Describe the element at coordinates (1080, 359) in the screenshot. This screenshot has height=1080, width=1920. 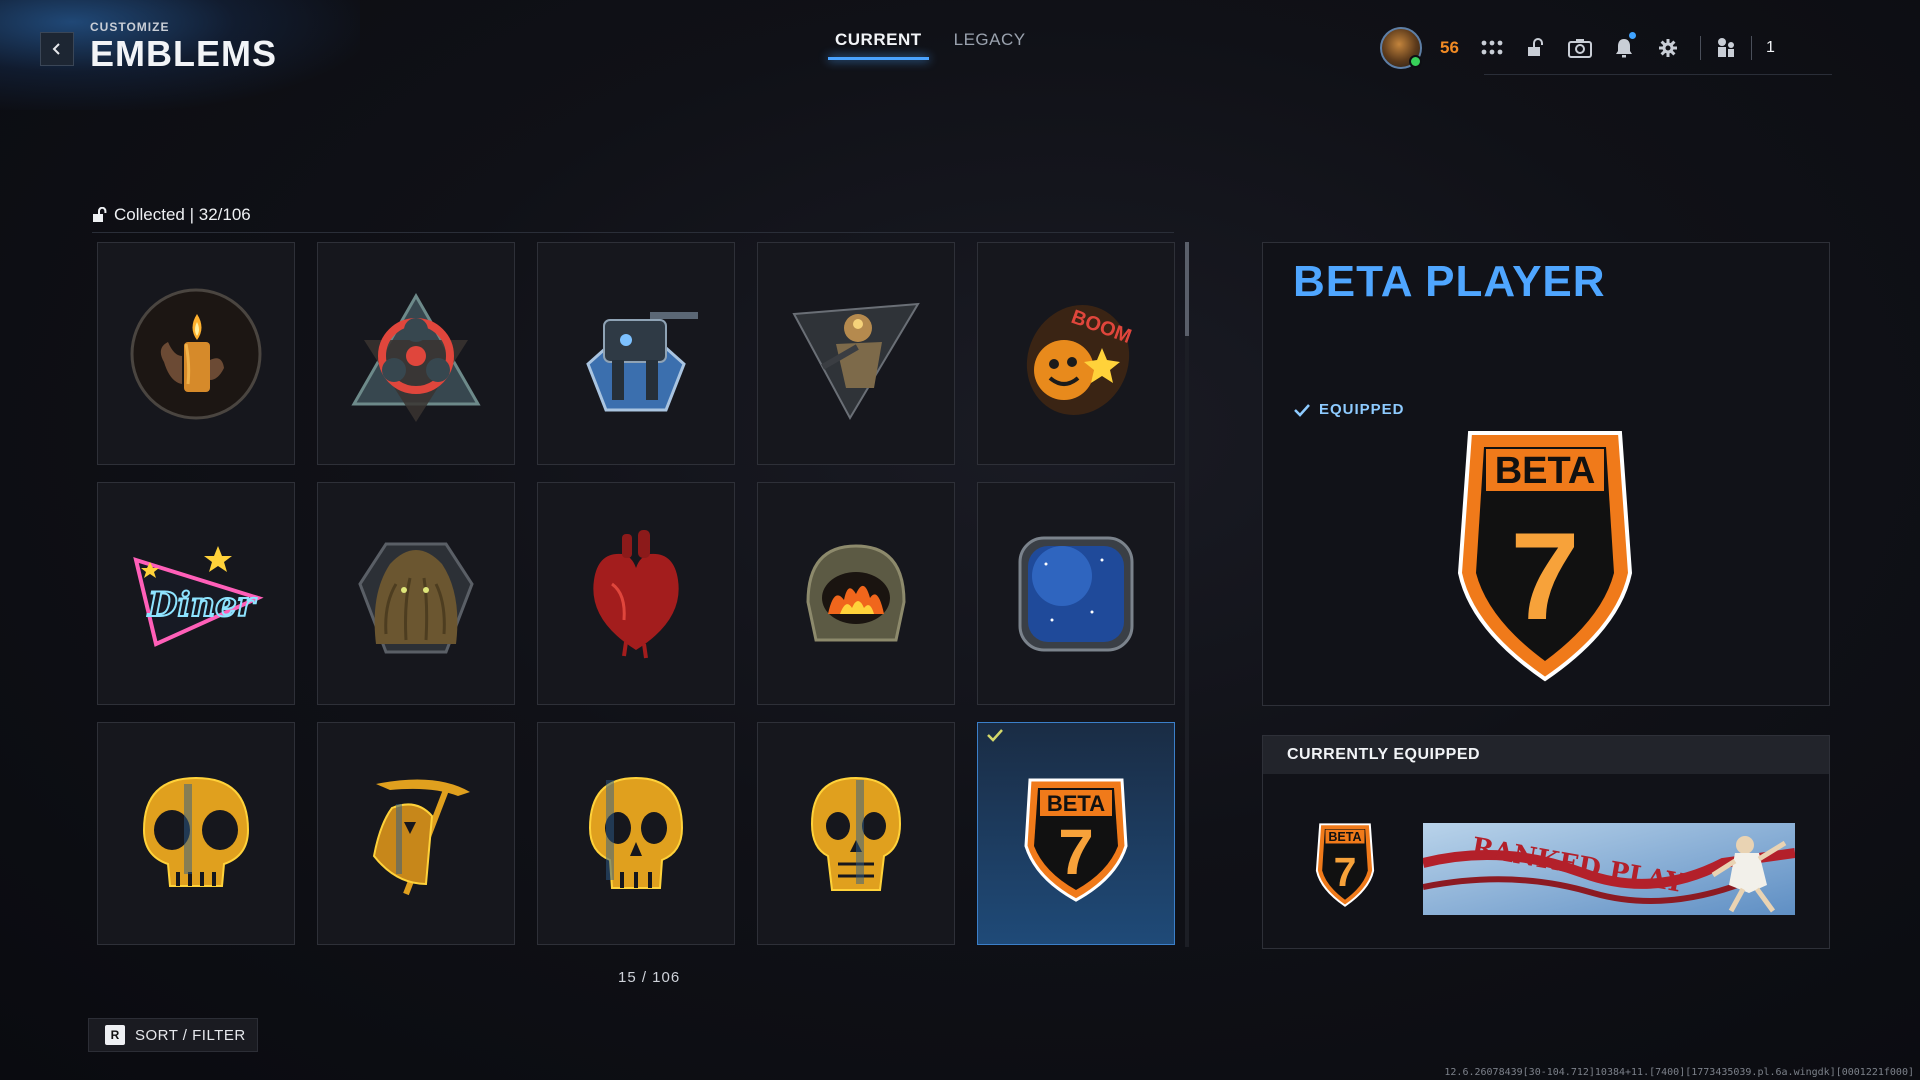
I see `boom-bomb-emblem: BOOM` at that location.